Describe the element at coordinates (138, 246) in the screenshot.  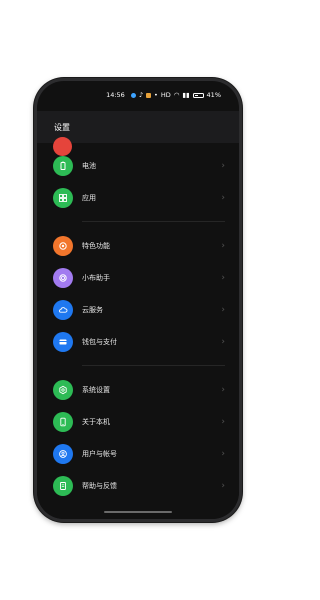
I see `settings-item-features: 特色功能 ›` at that location.